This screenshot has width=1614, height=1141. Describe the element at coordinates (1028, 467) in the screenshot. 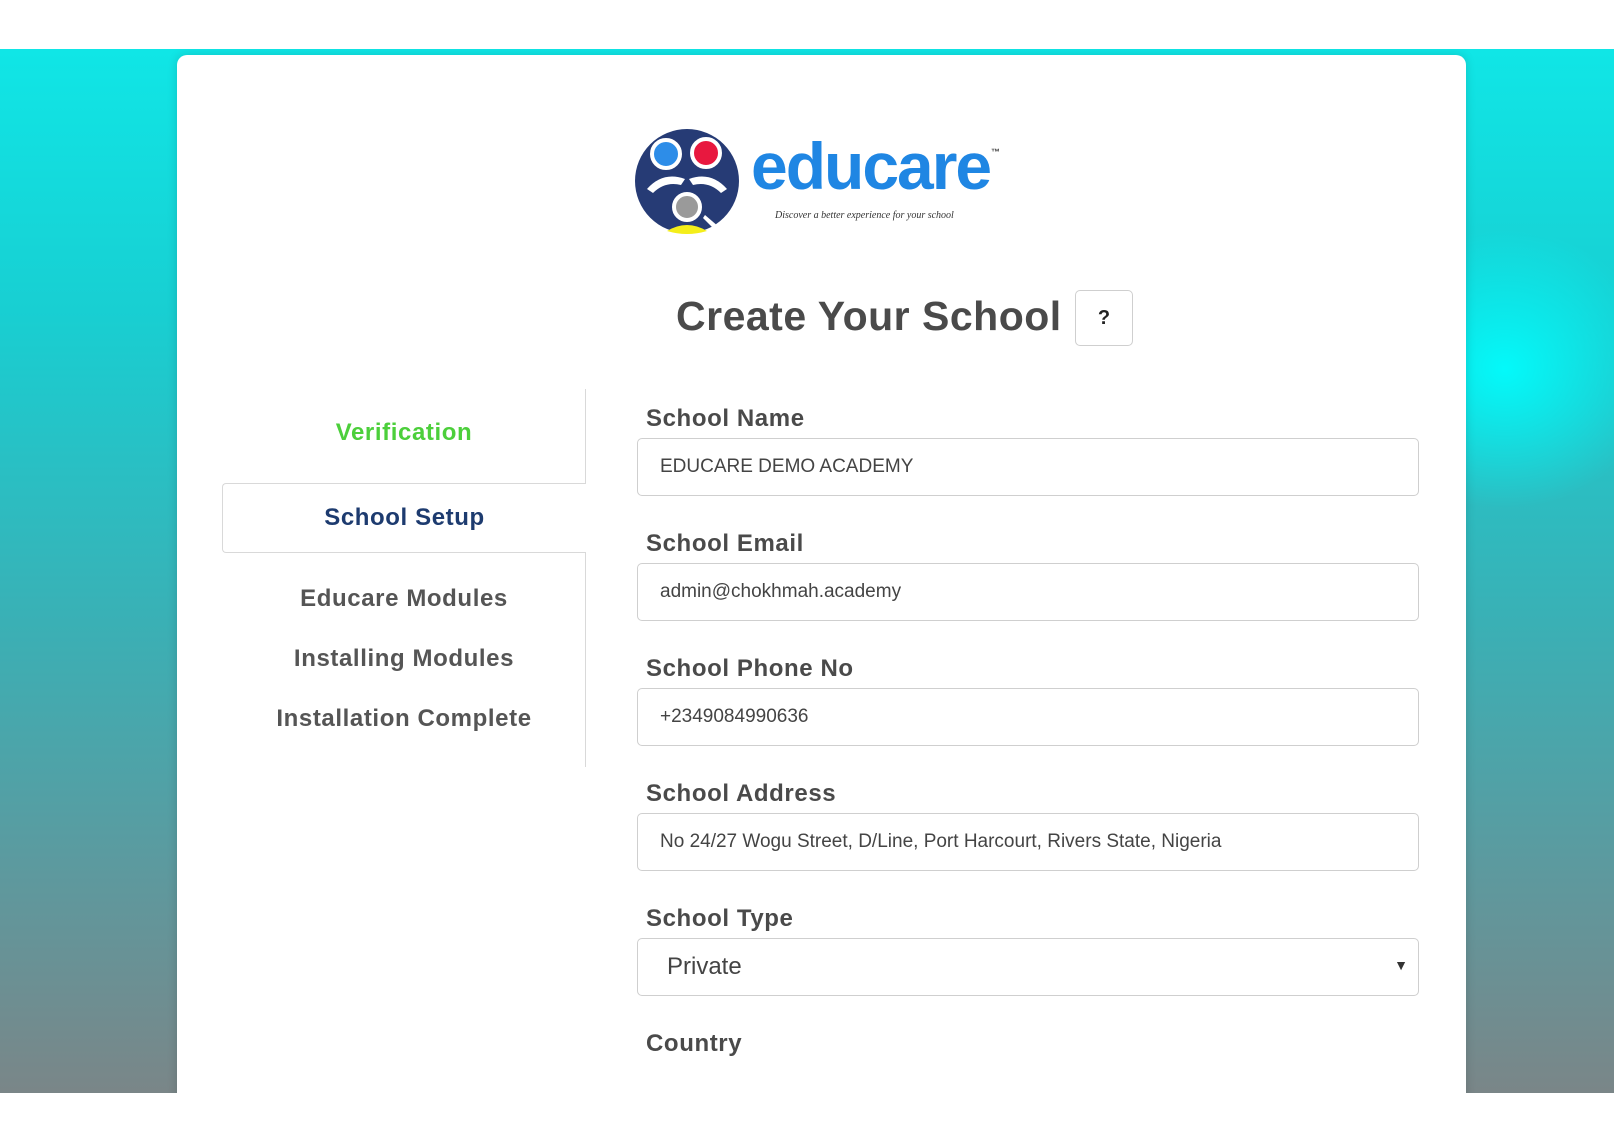

I see `school-name-input` at that location.